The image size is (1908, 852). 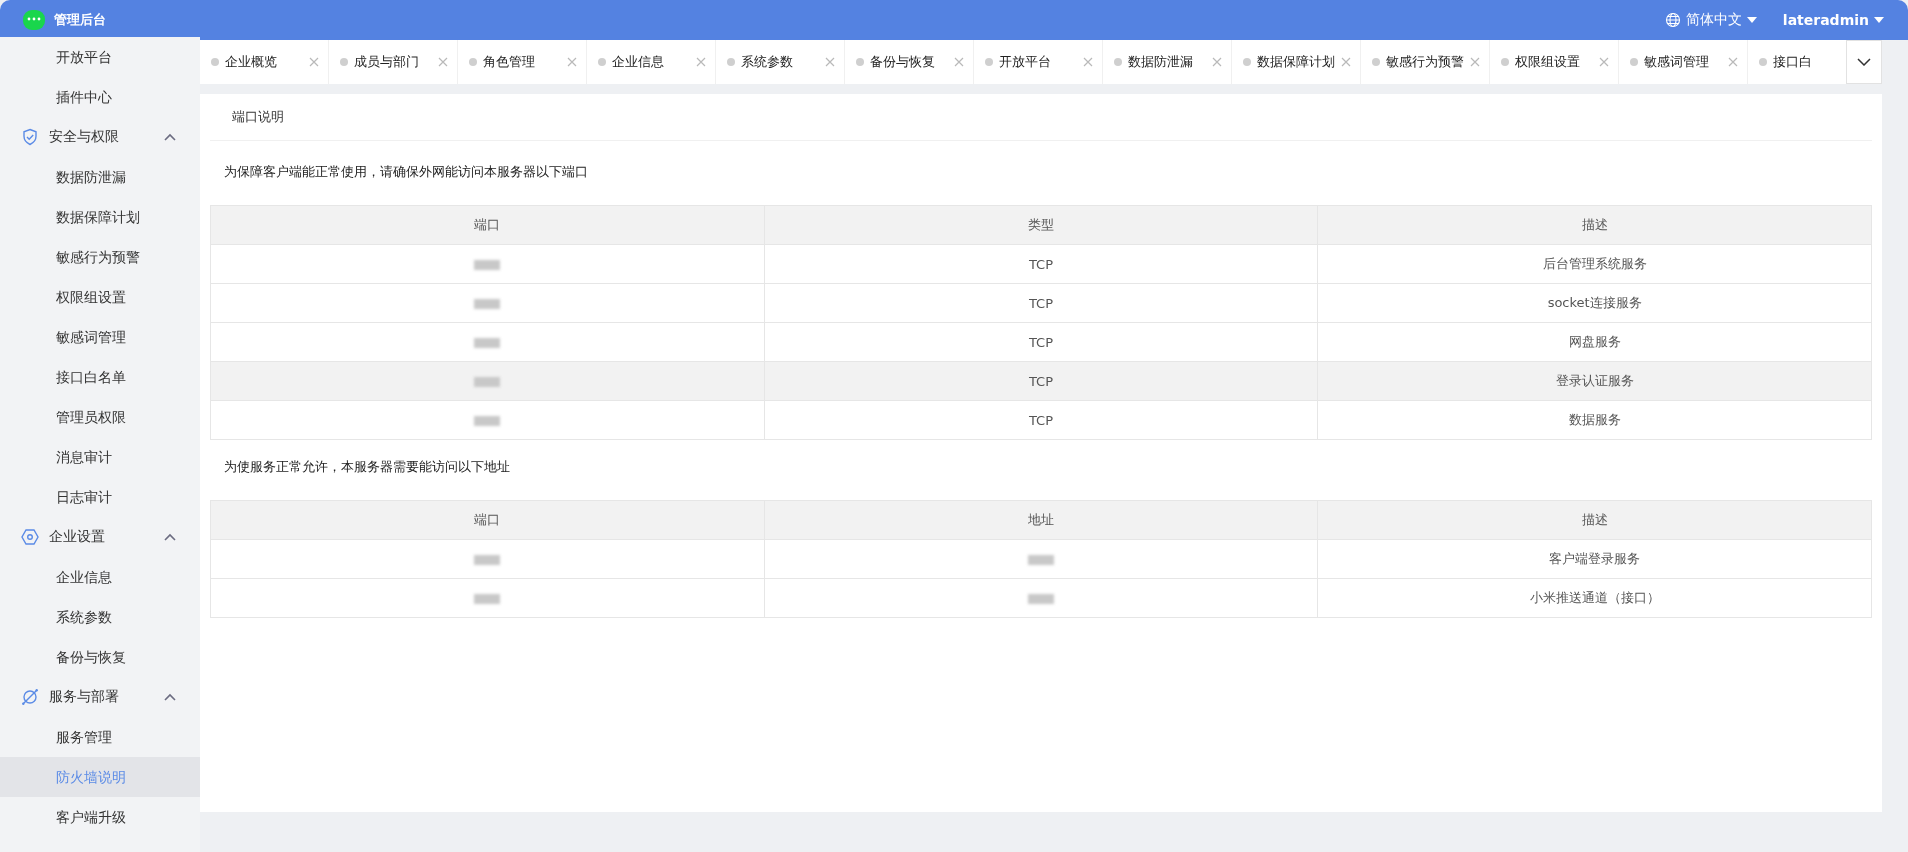 What do you see at coordinates (80, 20) in the screenshot?
I see `app-title: 管理后台` at bounding box center [80, 20].